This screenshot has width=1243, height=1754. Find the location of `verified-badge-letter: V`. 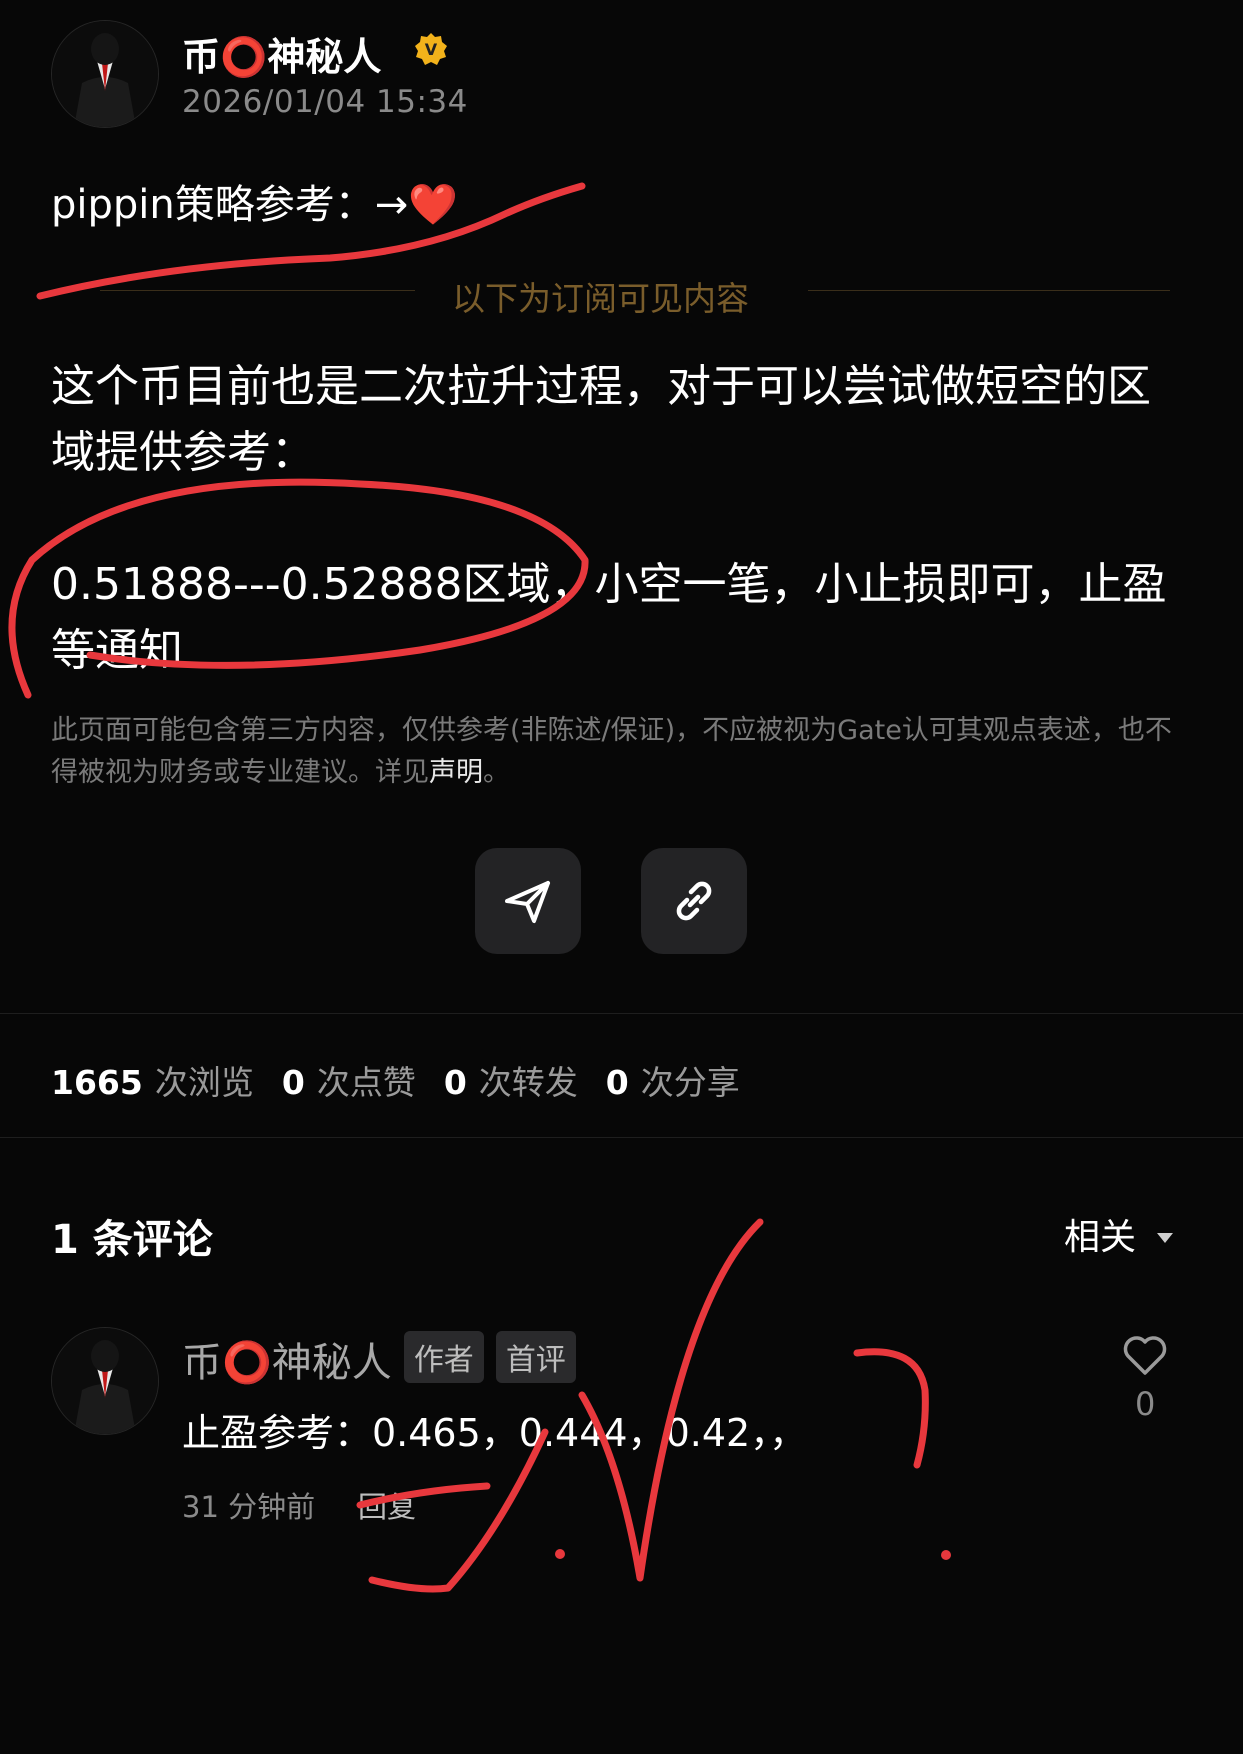

verified-badge-letter: V is located at coordinates (431, 49).